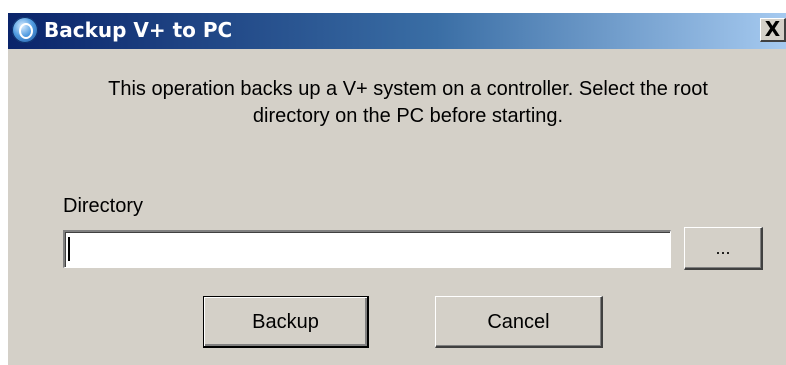 This screenshot has width=786, height=365. I want to click on backup-button: Backup, so click(286, 322).